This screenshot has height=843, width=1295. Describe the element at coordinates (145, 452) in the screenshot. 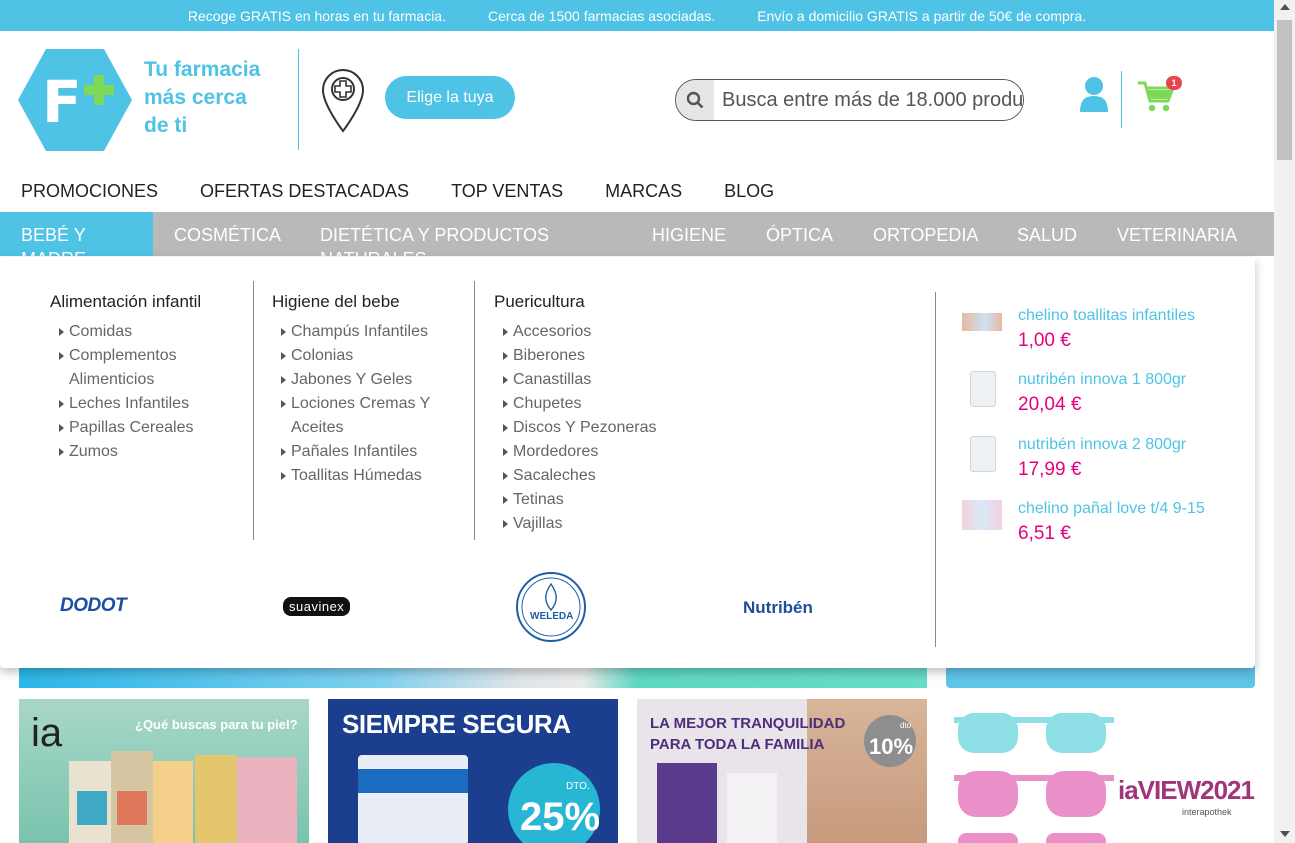

I see `menu-link: Zumos` at that location.